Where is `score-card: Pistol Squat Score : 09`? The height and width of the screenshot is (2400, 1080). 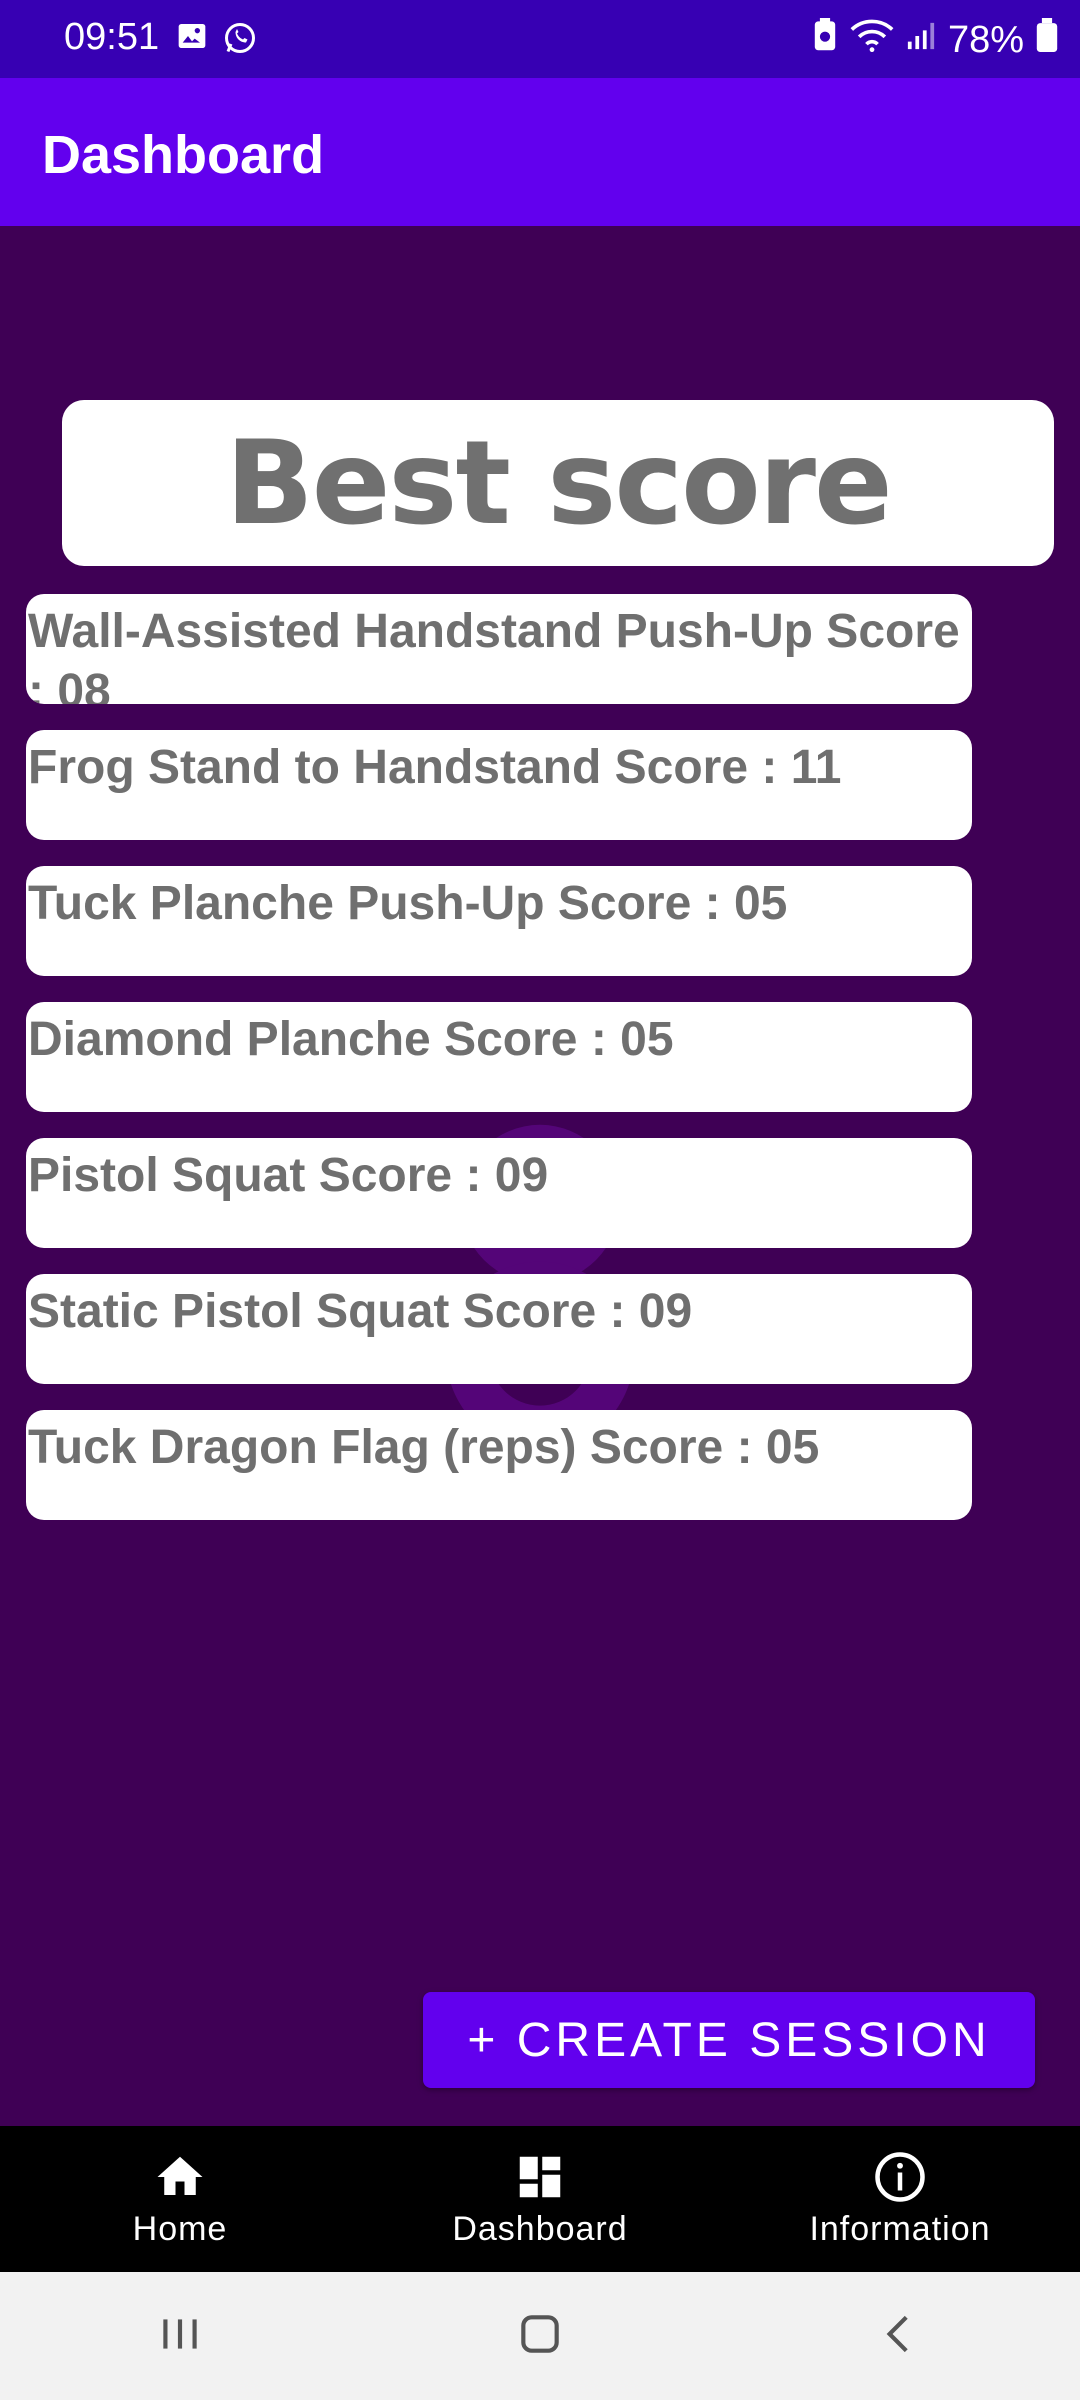
score-card: Pistol Squat Score : 09 is located at coordinates (499, 1193).